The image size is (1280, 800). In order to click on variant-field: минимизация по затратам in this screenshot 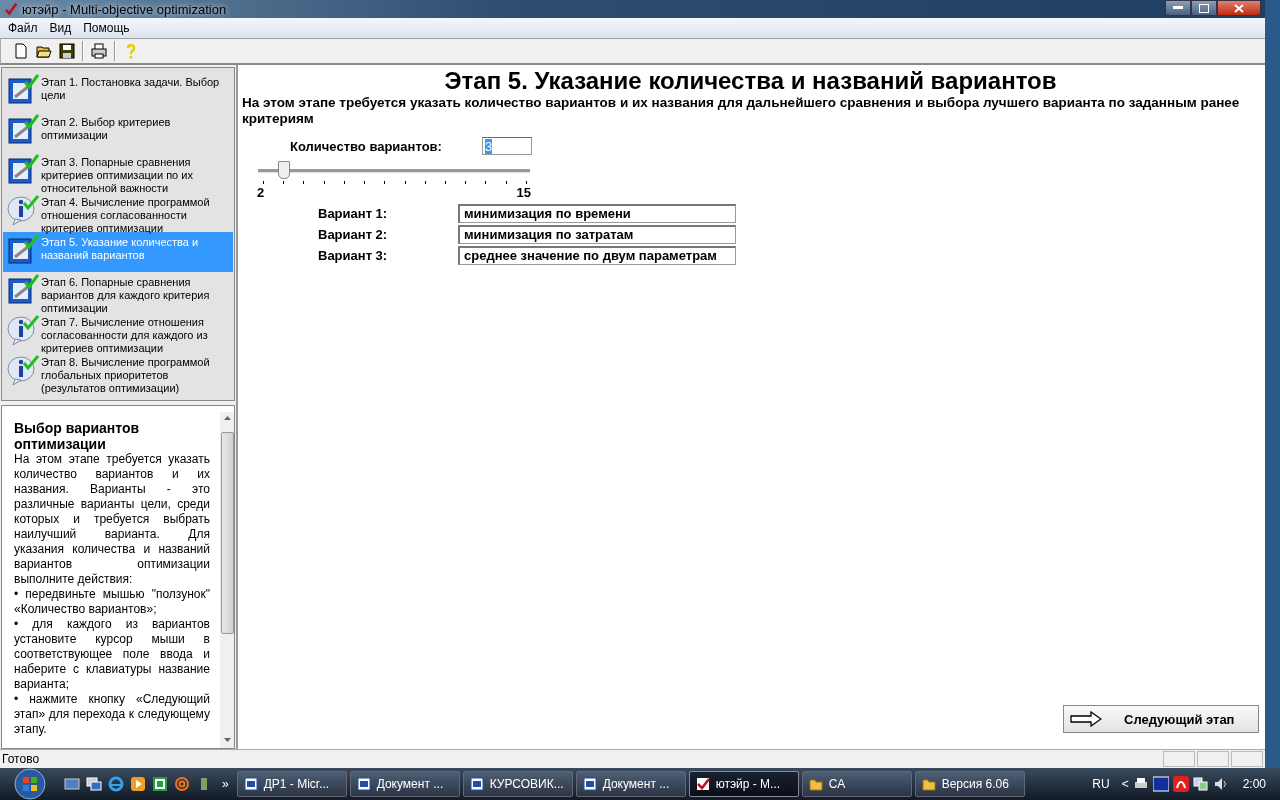, I will do `click(597, 234)`.